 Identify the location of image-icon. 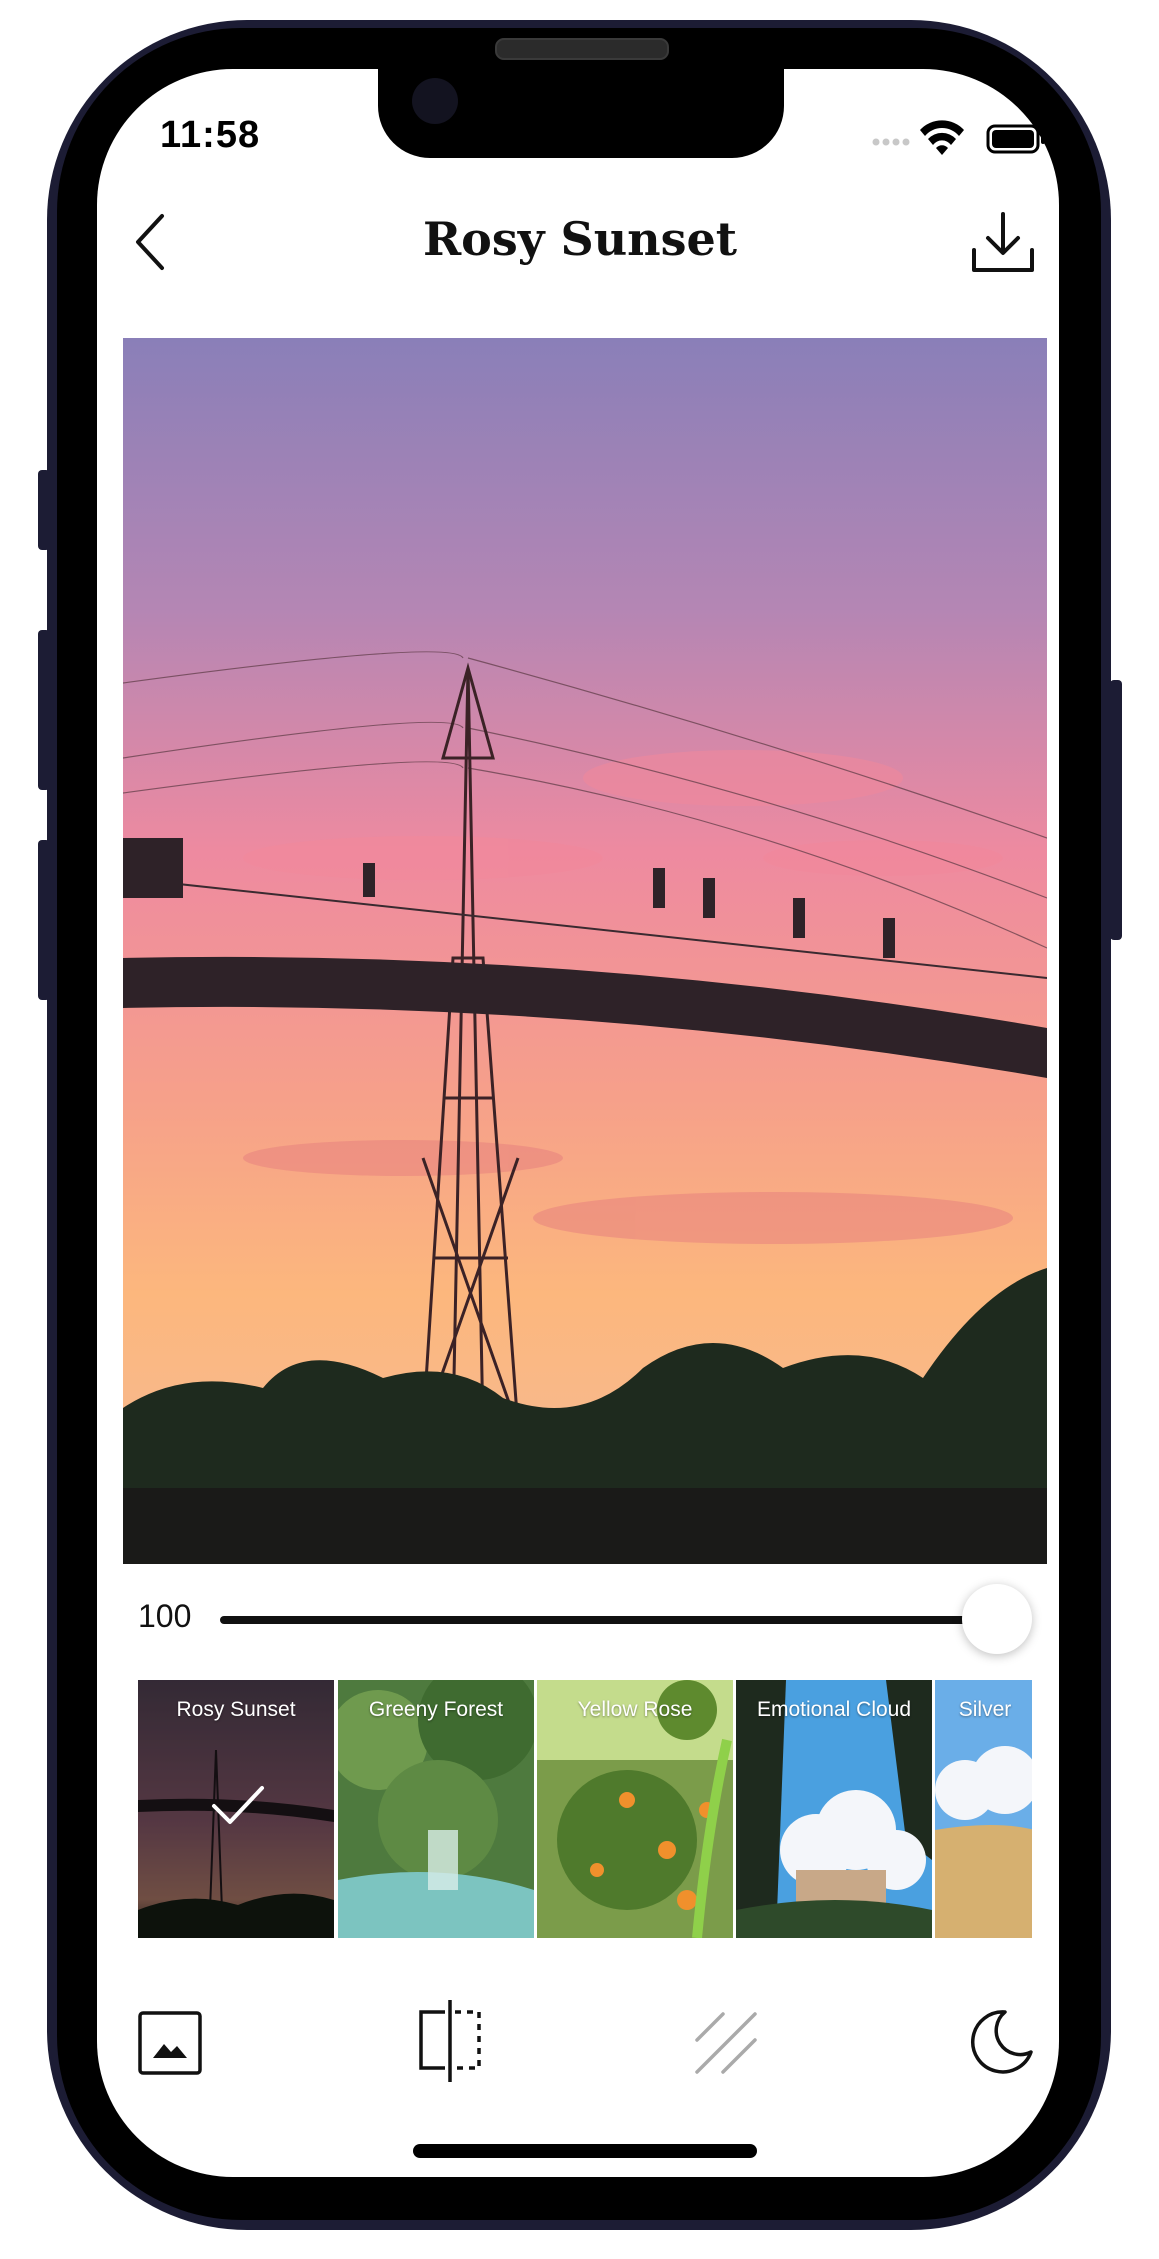
(170, 2043).